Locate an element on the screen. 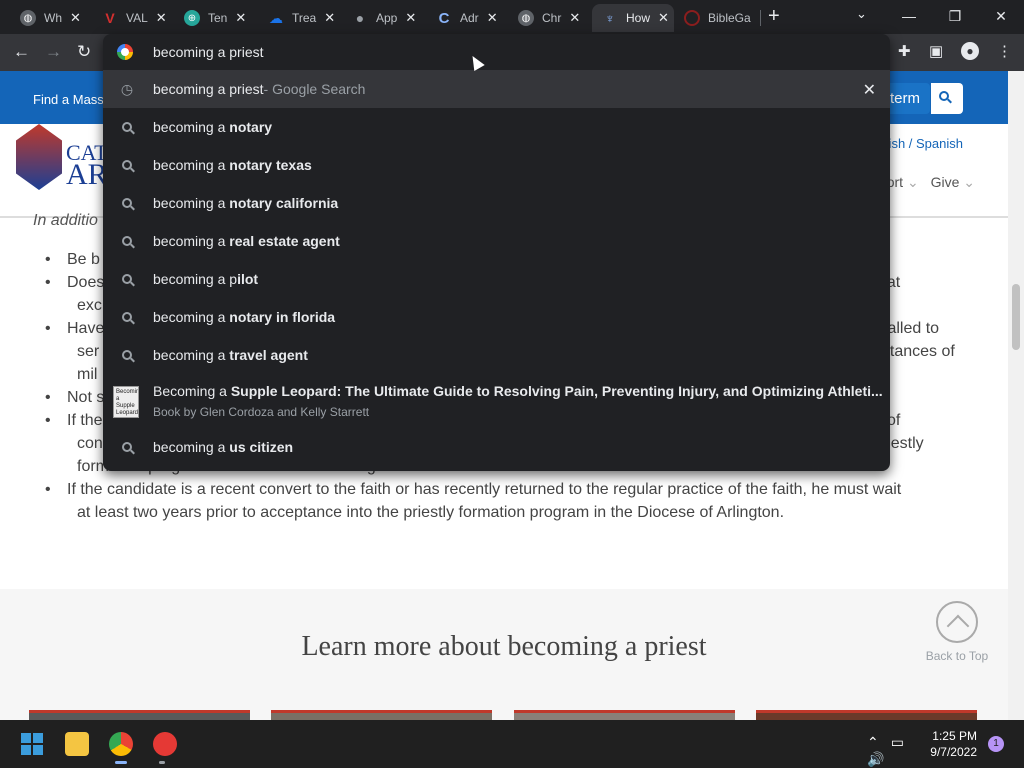  diocese-crest-logo is located at coordinates (39, 157).